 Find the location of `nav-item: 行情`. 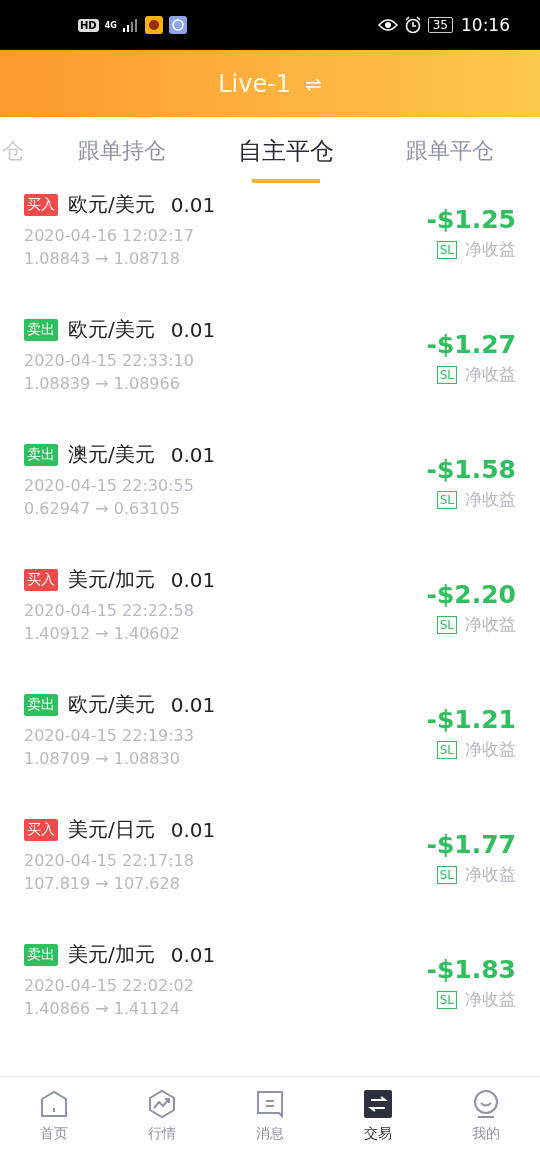

nav-item: 行情 is located at coordinates (162, 1116).